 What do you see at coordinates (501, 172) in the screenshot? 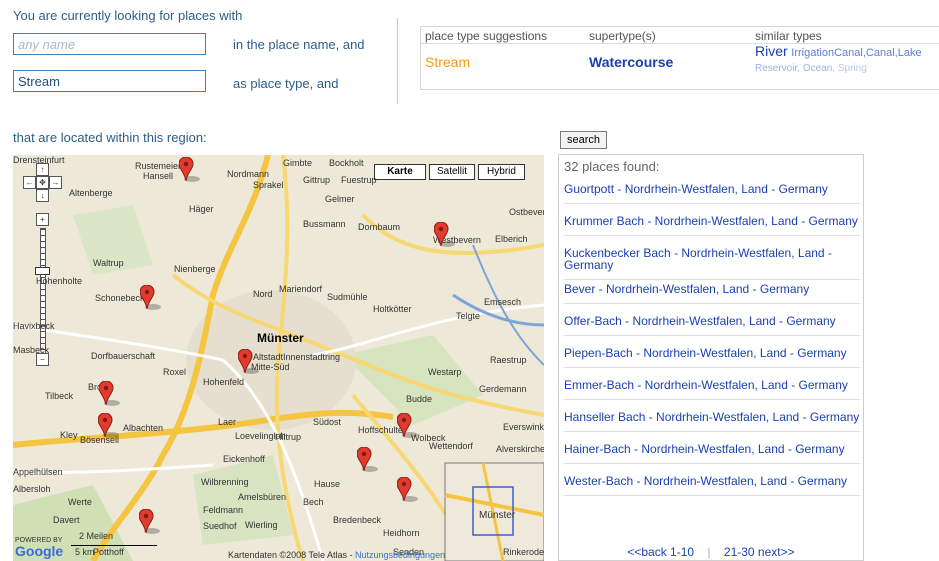
I see `map-type-hybrid-button: Hybrid` at bounding box center [501, 172].